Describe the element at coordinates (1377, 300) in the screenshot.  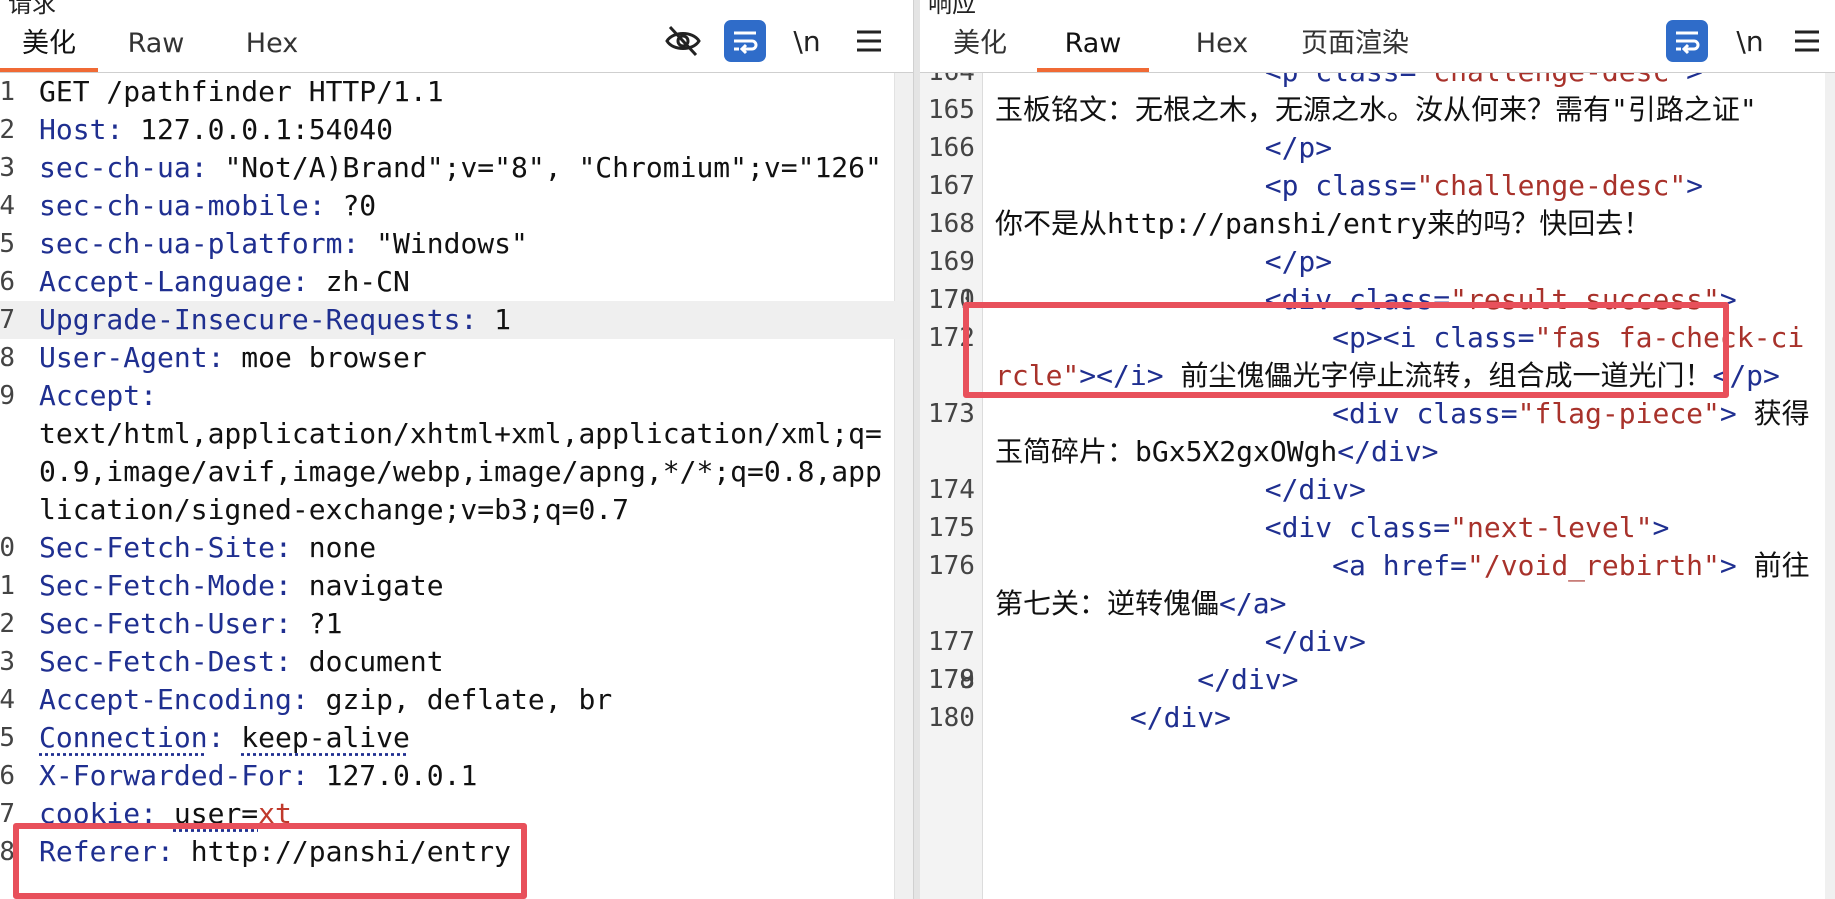
I see `response-line: 171 <div class="result success">` at that location.